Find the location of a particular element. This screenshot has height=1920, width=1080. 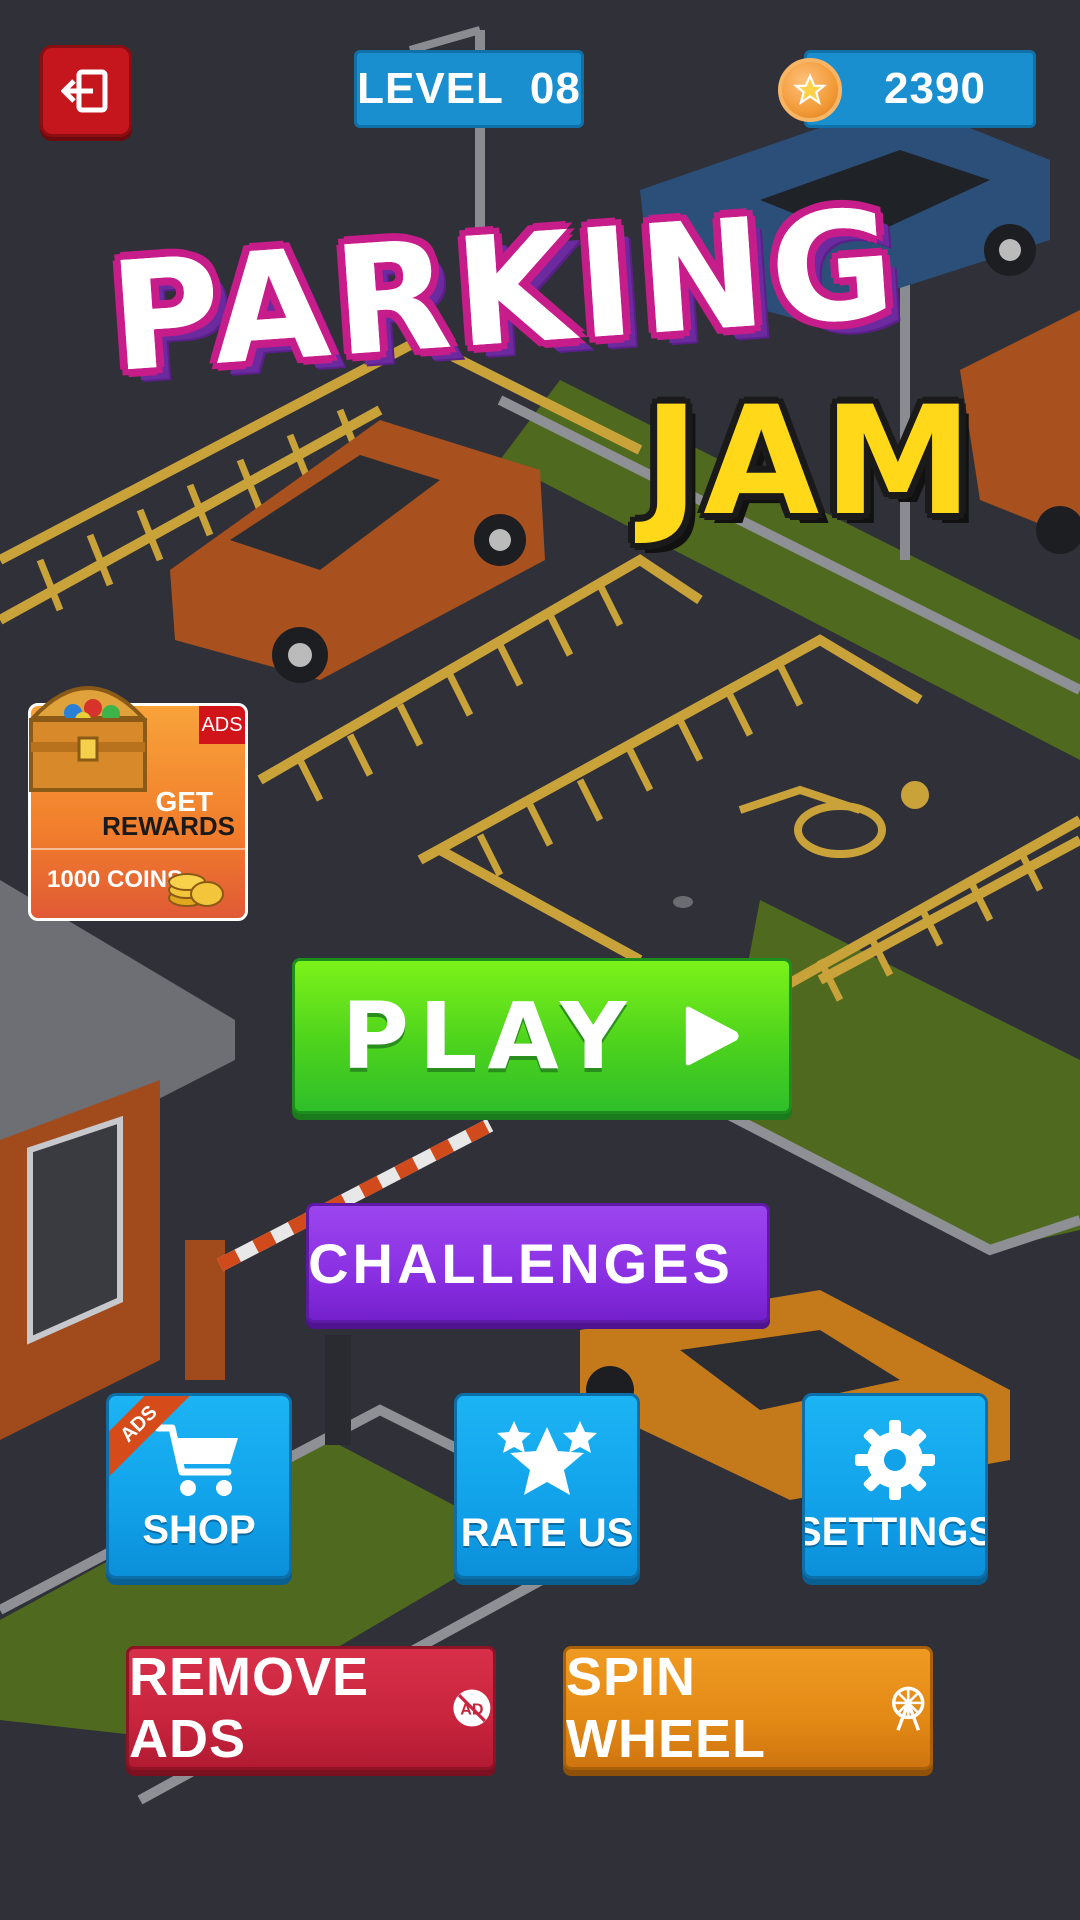

settings-label: SETTINGS is located at coordinates (895, 1531).